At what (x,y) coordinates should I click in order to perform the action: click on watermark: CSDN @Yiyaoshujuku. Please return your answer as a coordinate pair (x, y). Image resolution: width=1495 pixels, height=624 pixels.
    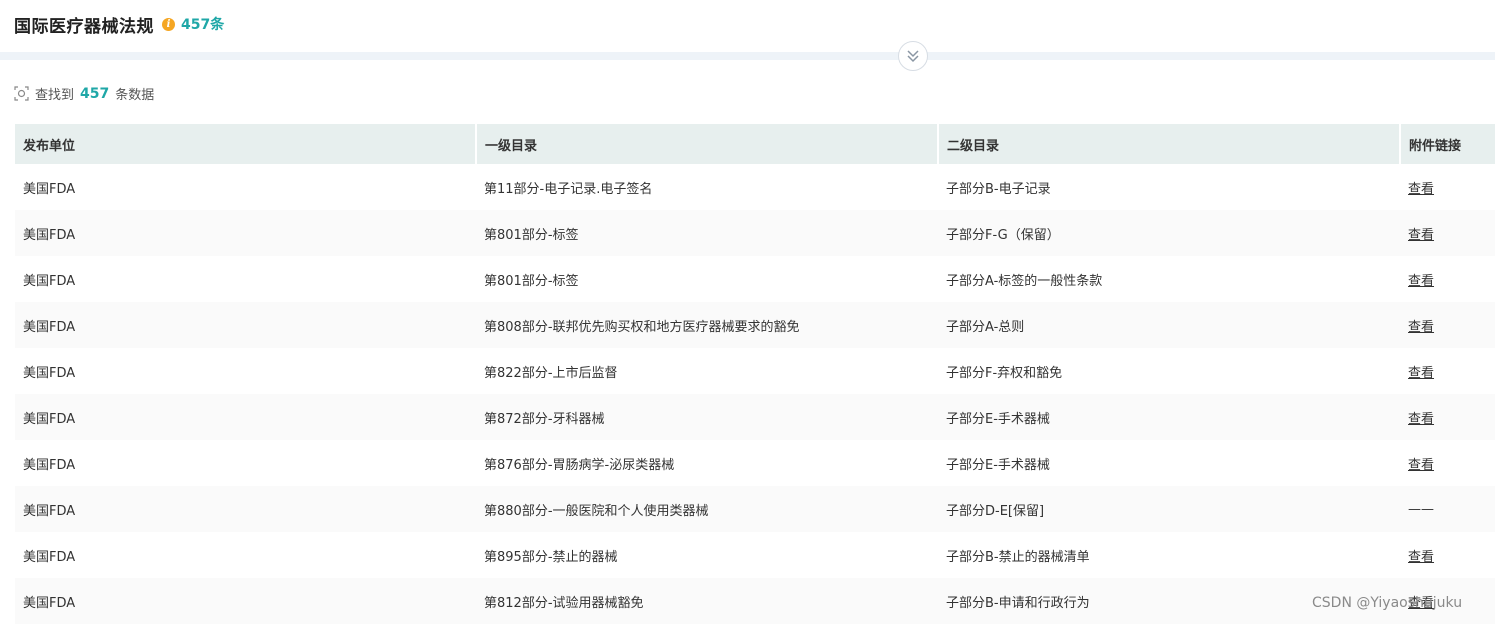
    Looking at the image, I should click on (1387, 603).